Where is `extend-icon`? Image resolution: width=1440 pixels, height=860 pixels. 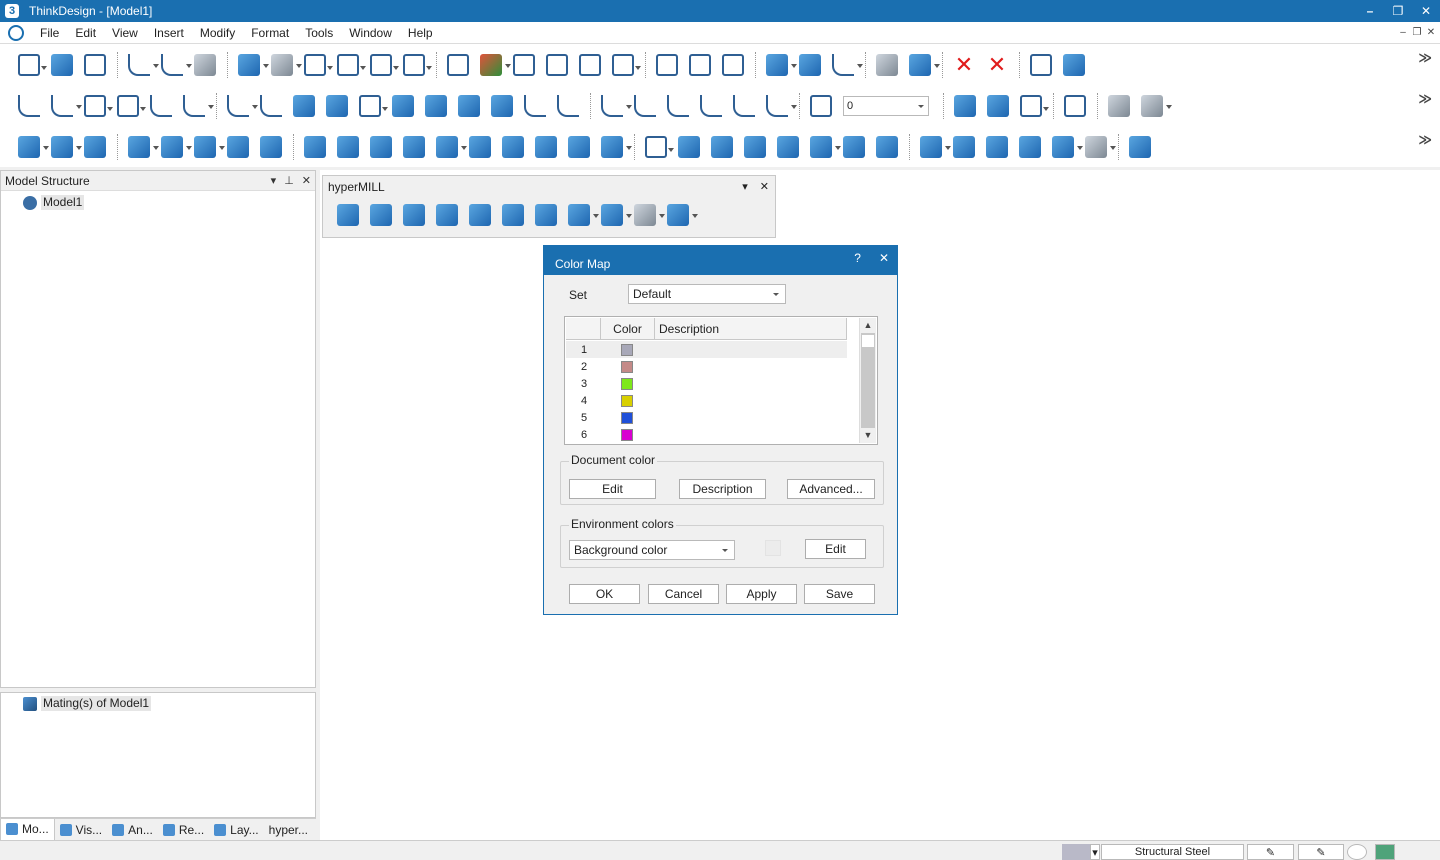
extend-icon is located at coordinates (781, 105).